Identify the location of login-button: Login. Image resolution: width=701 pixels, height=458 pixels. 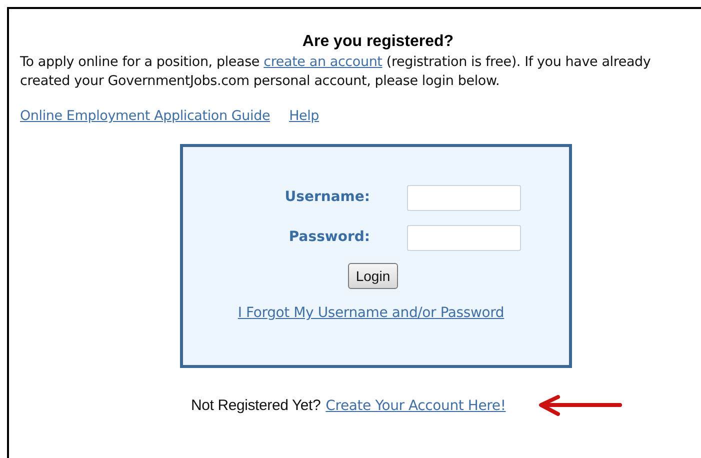
(373, 276).